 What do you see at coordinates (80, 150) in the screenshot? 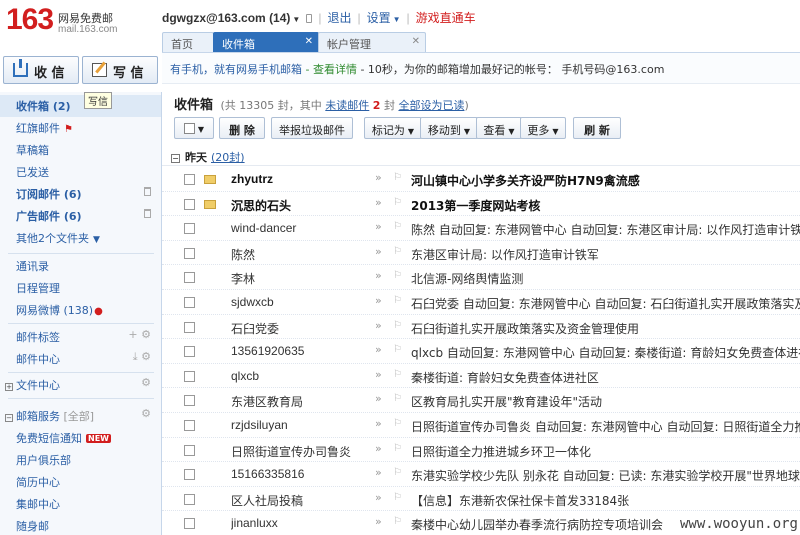
I see `sidebar-item-drafts: 草稿箱` at bounding box center [80, 150].